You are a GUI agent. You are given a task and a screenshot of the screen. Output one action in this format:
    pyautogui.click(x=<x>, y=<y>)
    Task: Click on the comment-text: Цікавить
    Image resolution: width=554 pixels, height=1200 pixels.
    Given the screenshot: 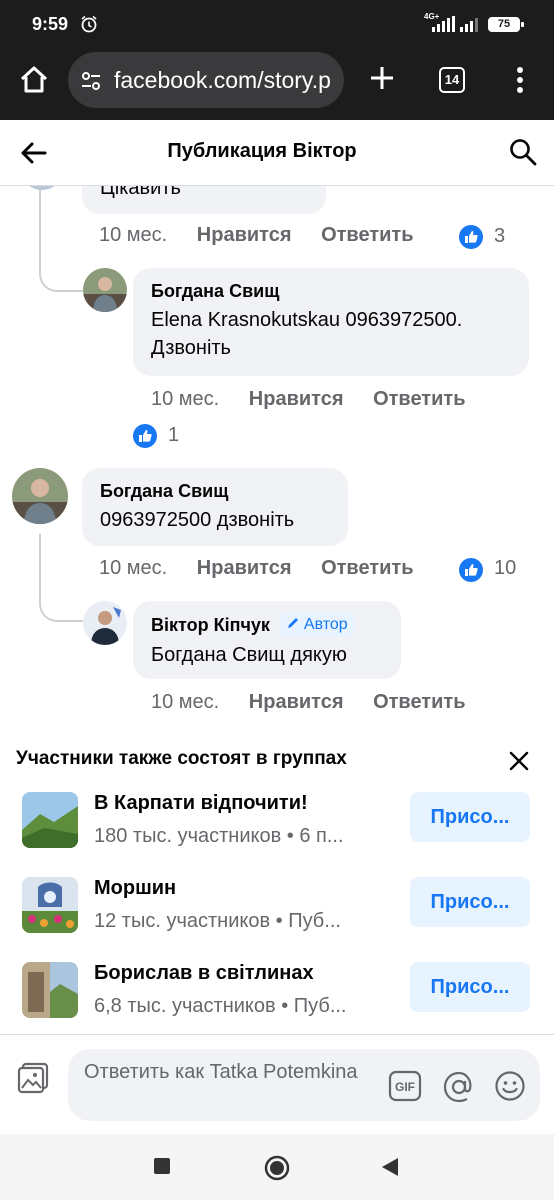 What is the action you would take?
    pyautogui.click(x=140, y=192)
    